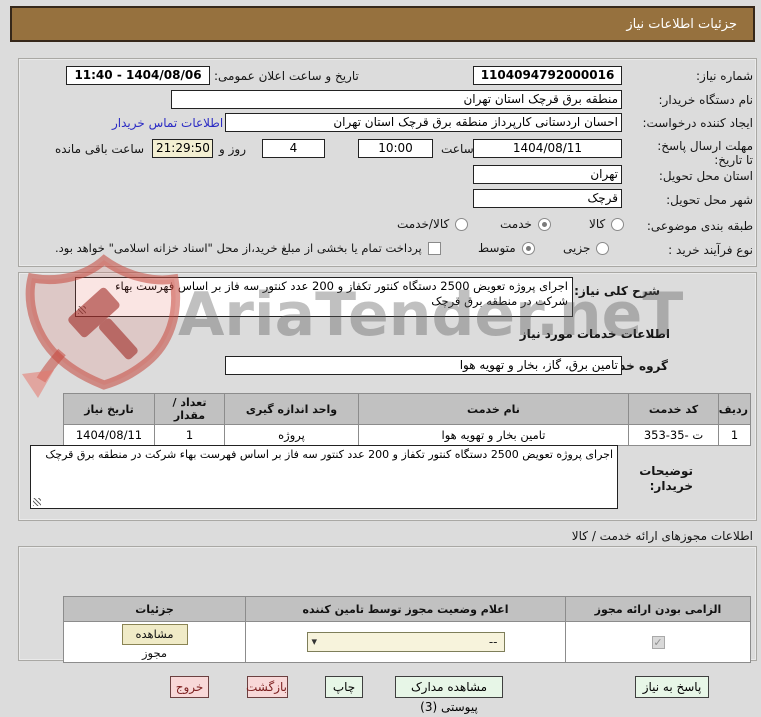 Image resolution: width=761 pixels, height=717 pixels. Describe the element at coordinates (382, 24) in the screenshot. I see `page-title-bar: جزئیات اطلاعات نیاز` at that location.